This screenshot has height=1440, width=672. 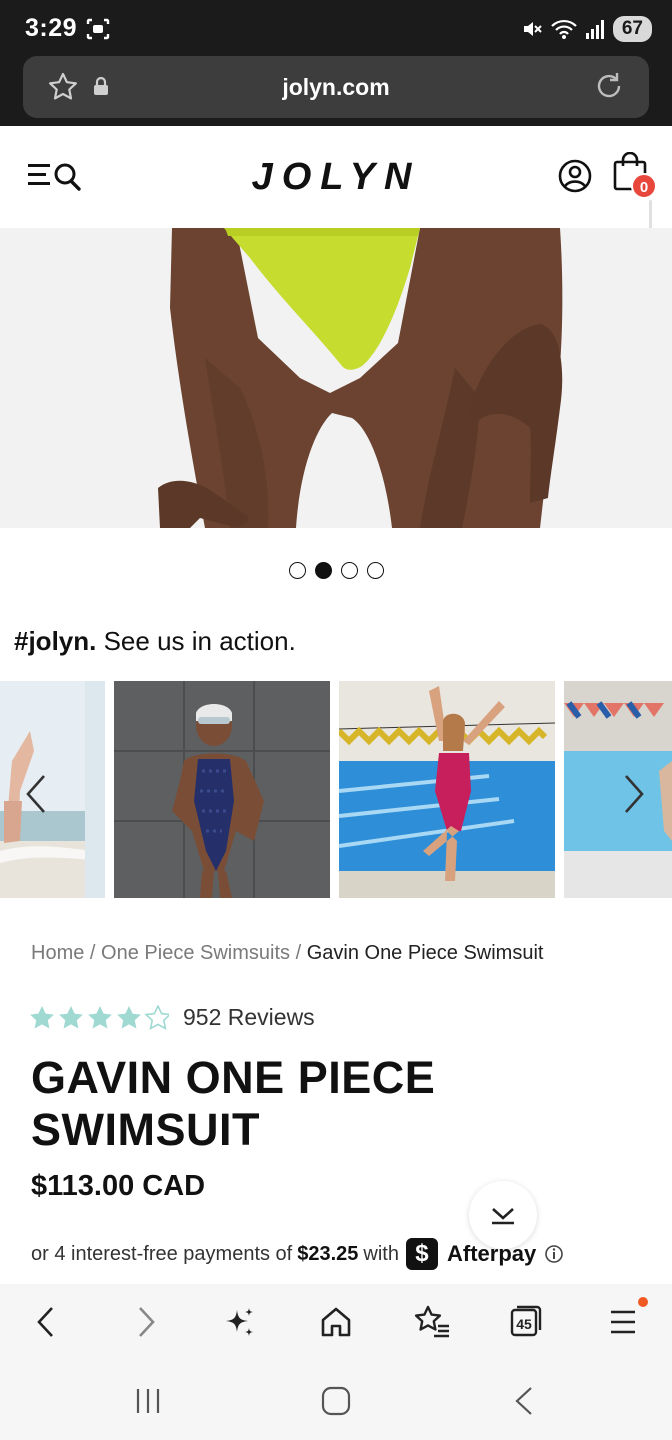 I want to click on ugc-heading: #jolyn. See us in action., so click(x=155, y=641).